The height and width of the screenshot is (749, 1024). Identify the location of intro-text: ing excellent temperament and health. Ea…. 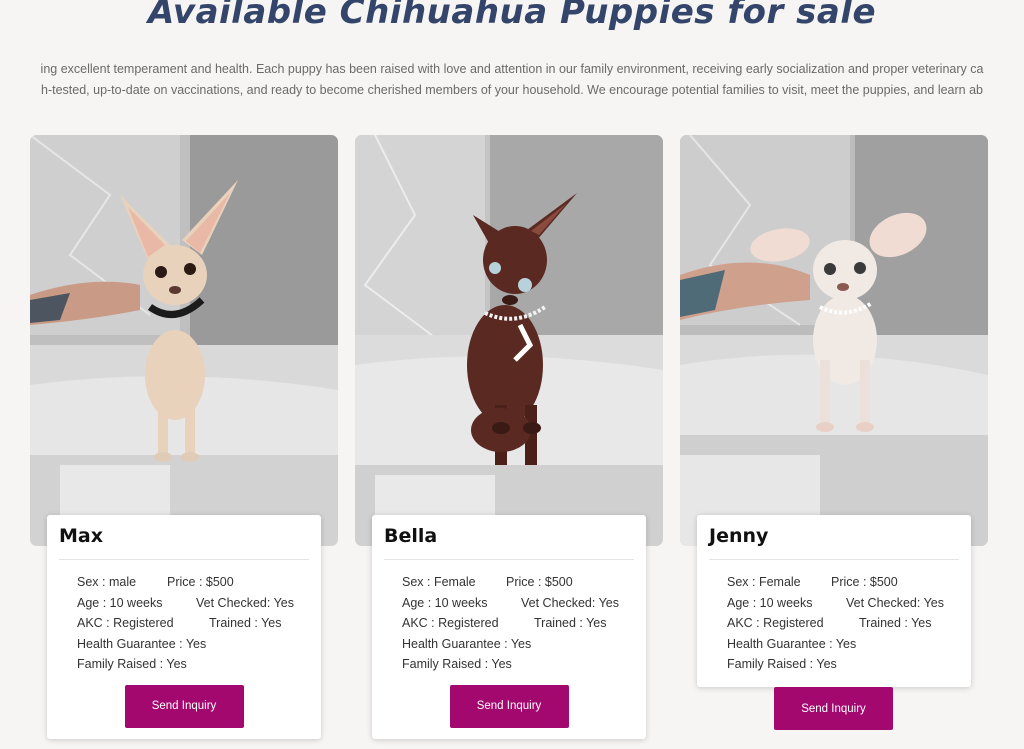
(512, 80).